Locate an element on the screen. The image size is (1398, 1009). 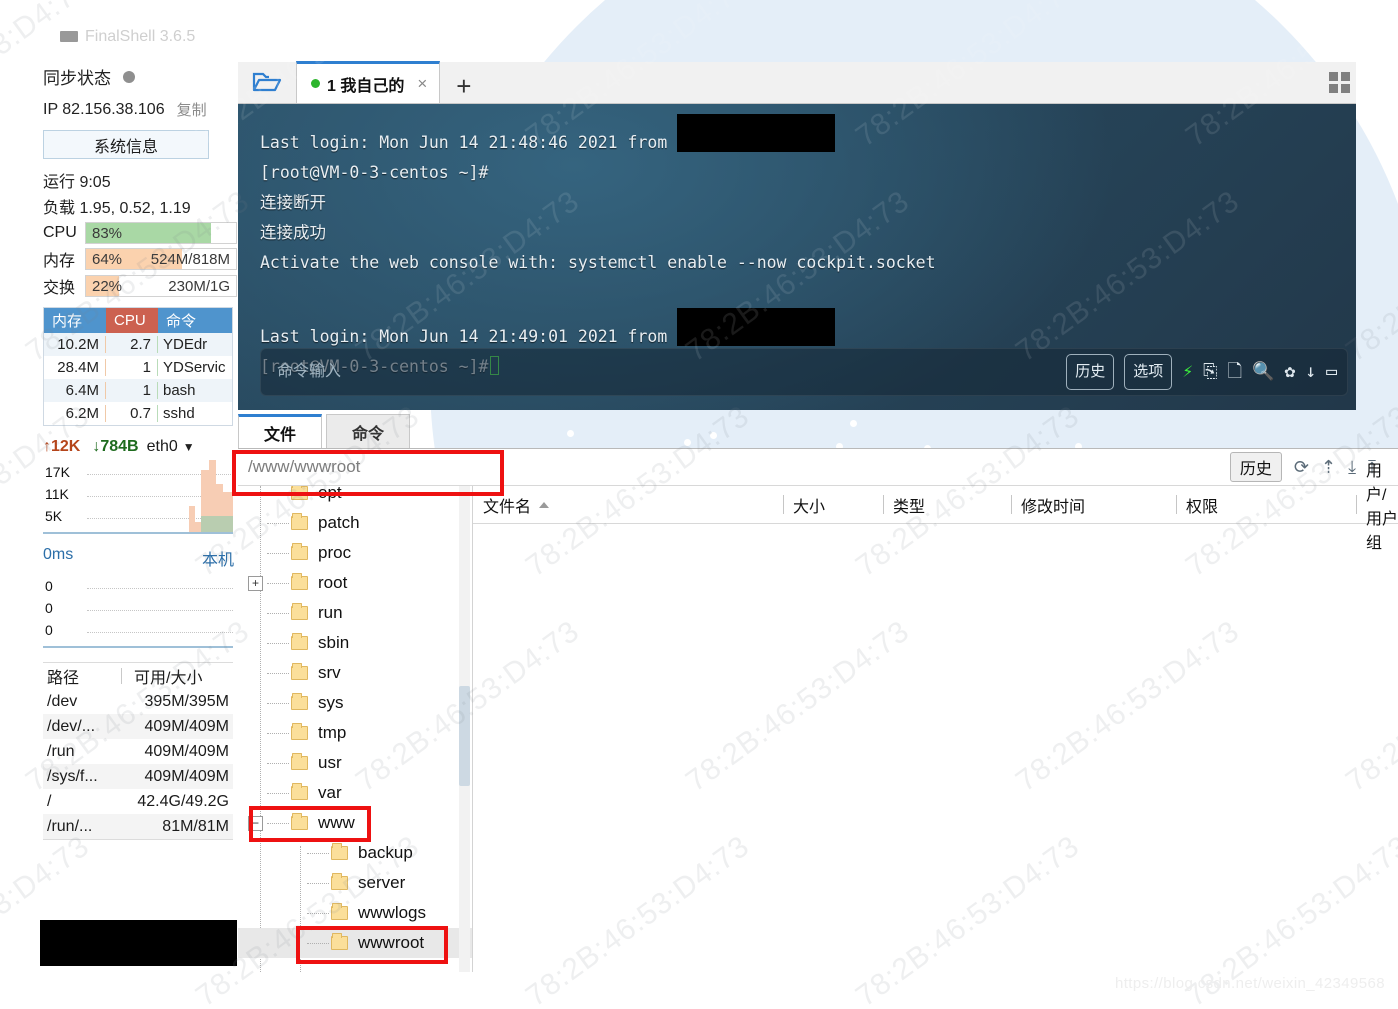
search-icon: 🔍 is located at coordinates (1263, 372).